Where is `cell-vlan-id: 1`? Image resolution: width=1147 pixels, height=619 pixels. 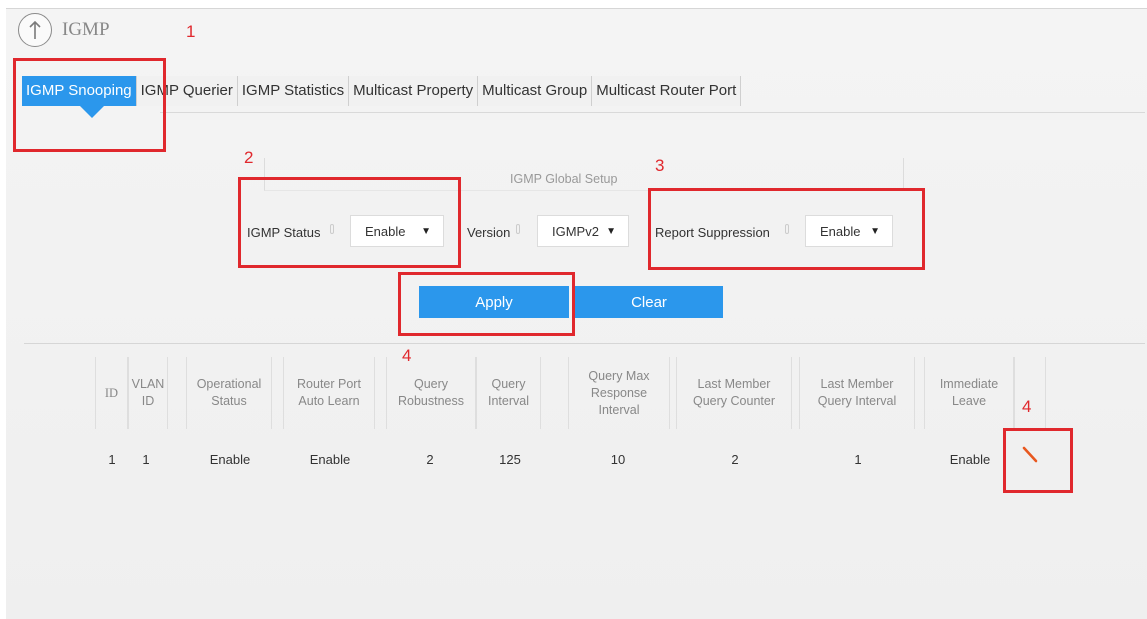
cell-vlan-id: 1 is located at coordinates (146, 459).